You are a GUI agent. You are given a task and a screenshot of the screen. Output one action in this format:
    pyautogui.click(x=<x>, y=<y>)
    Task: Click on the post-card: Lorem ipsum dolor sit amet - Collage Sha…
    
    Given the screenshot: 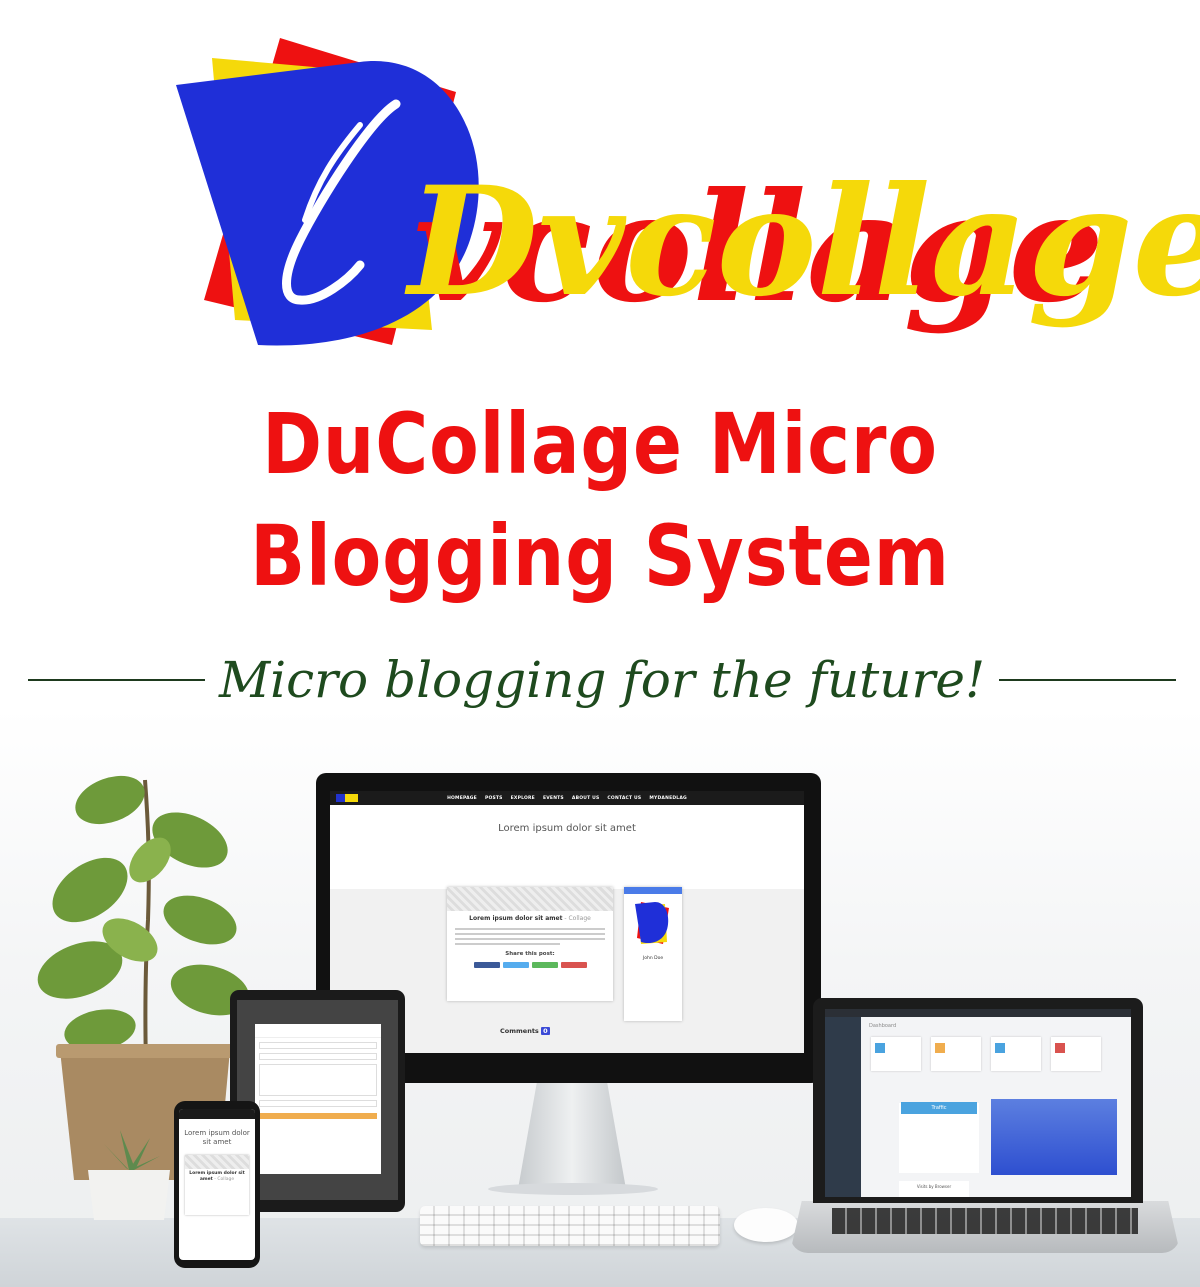 What is the action you would take?
    pyautogui.click(x=530, y=944)
    